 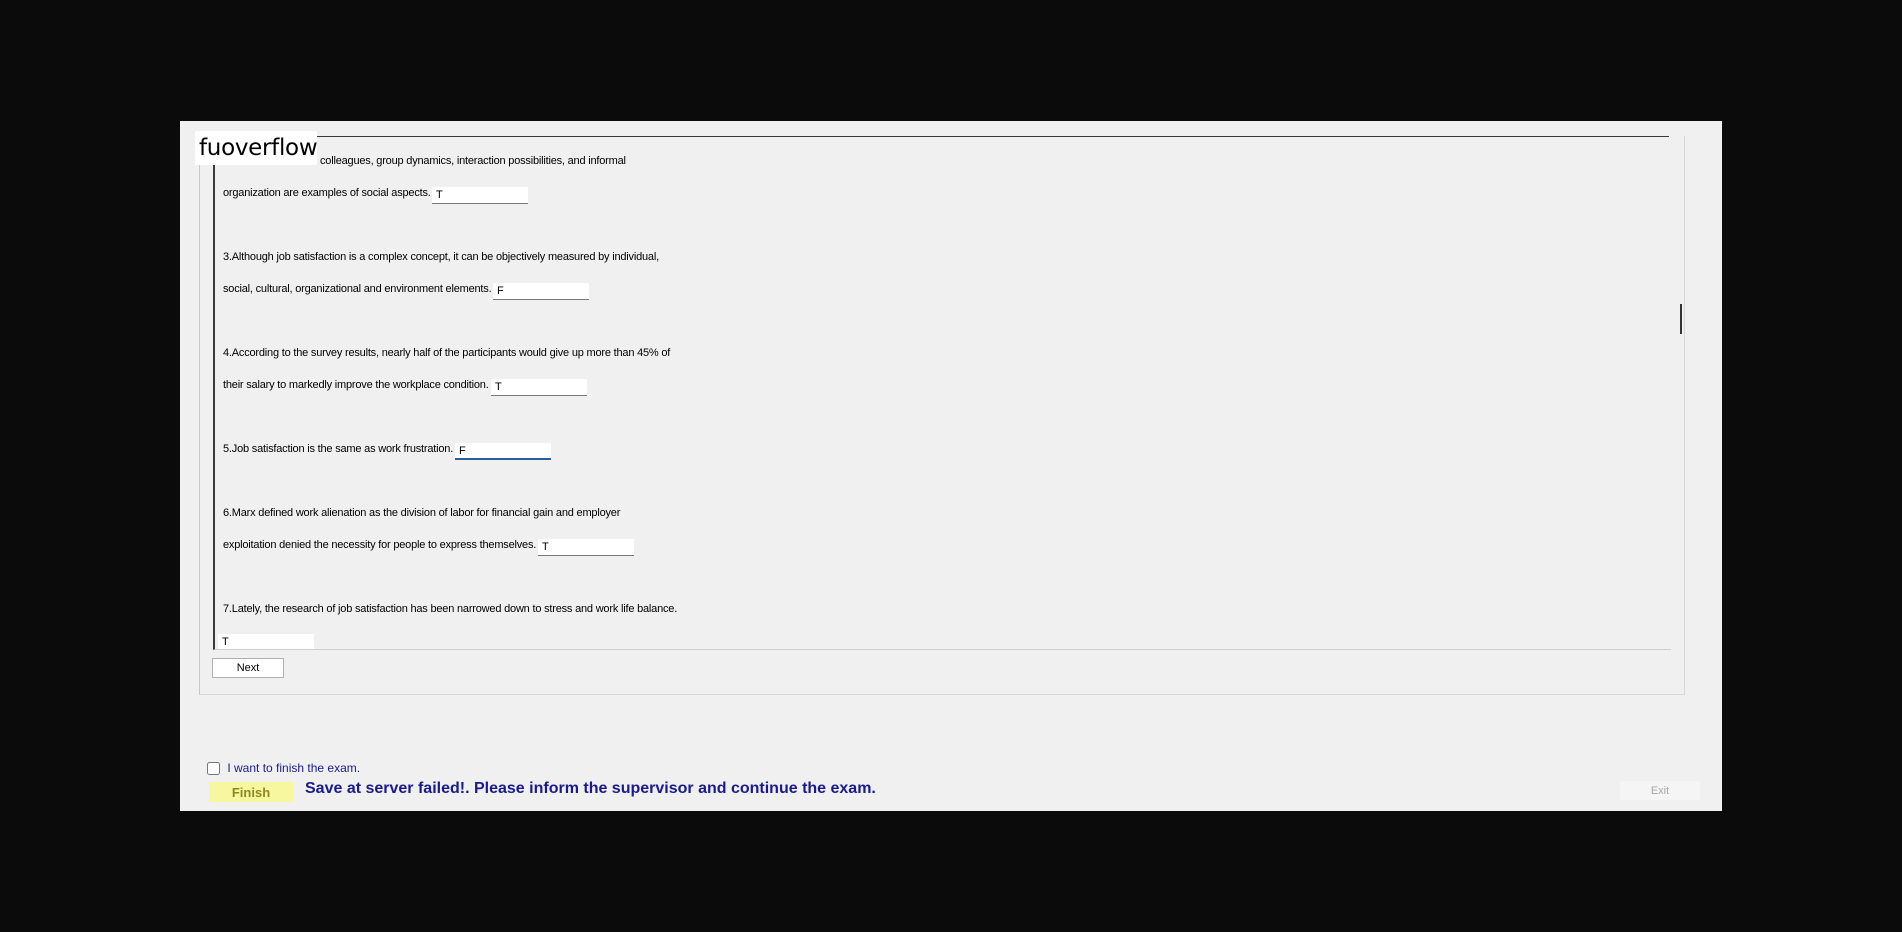 What do you see at coordinates (480, 195) in the screenshot?
I see `q2-answer-input` at bounding box center [480, 195].